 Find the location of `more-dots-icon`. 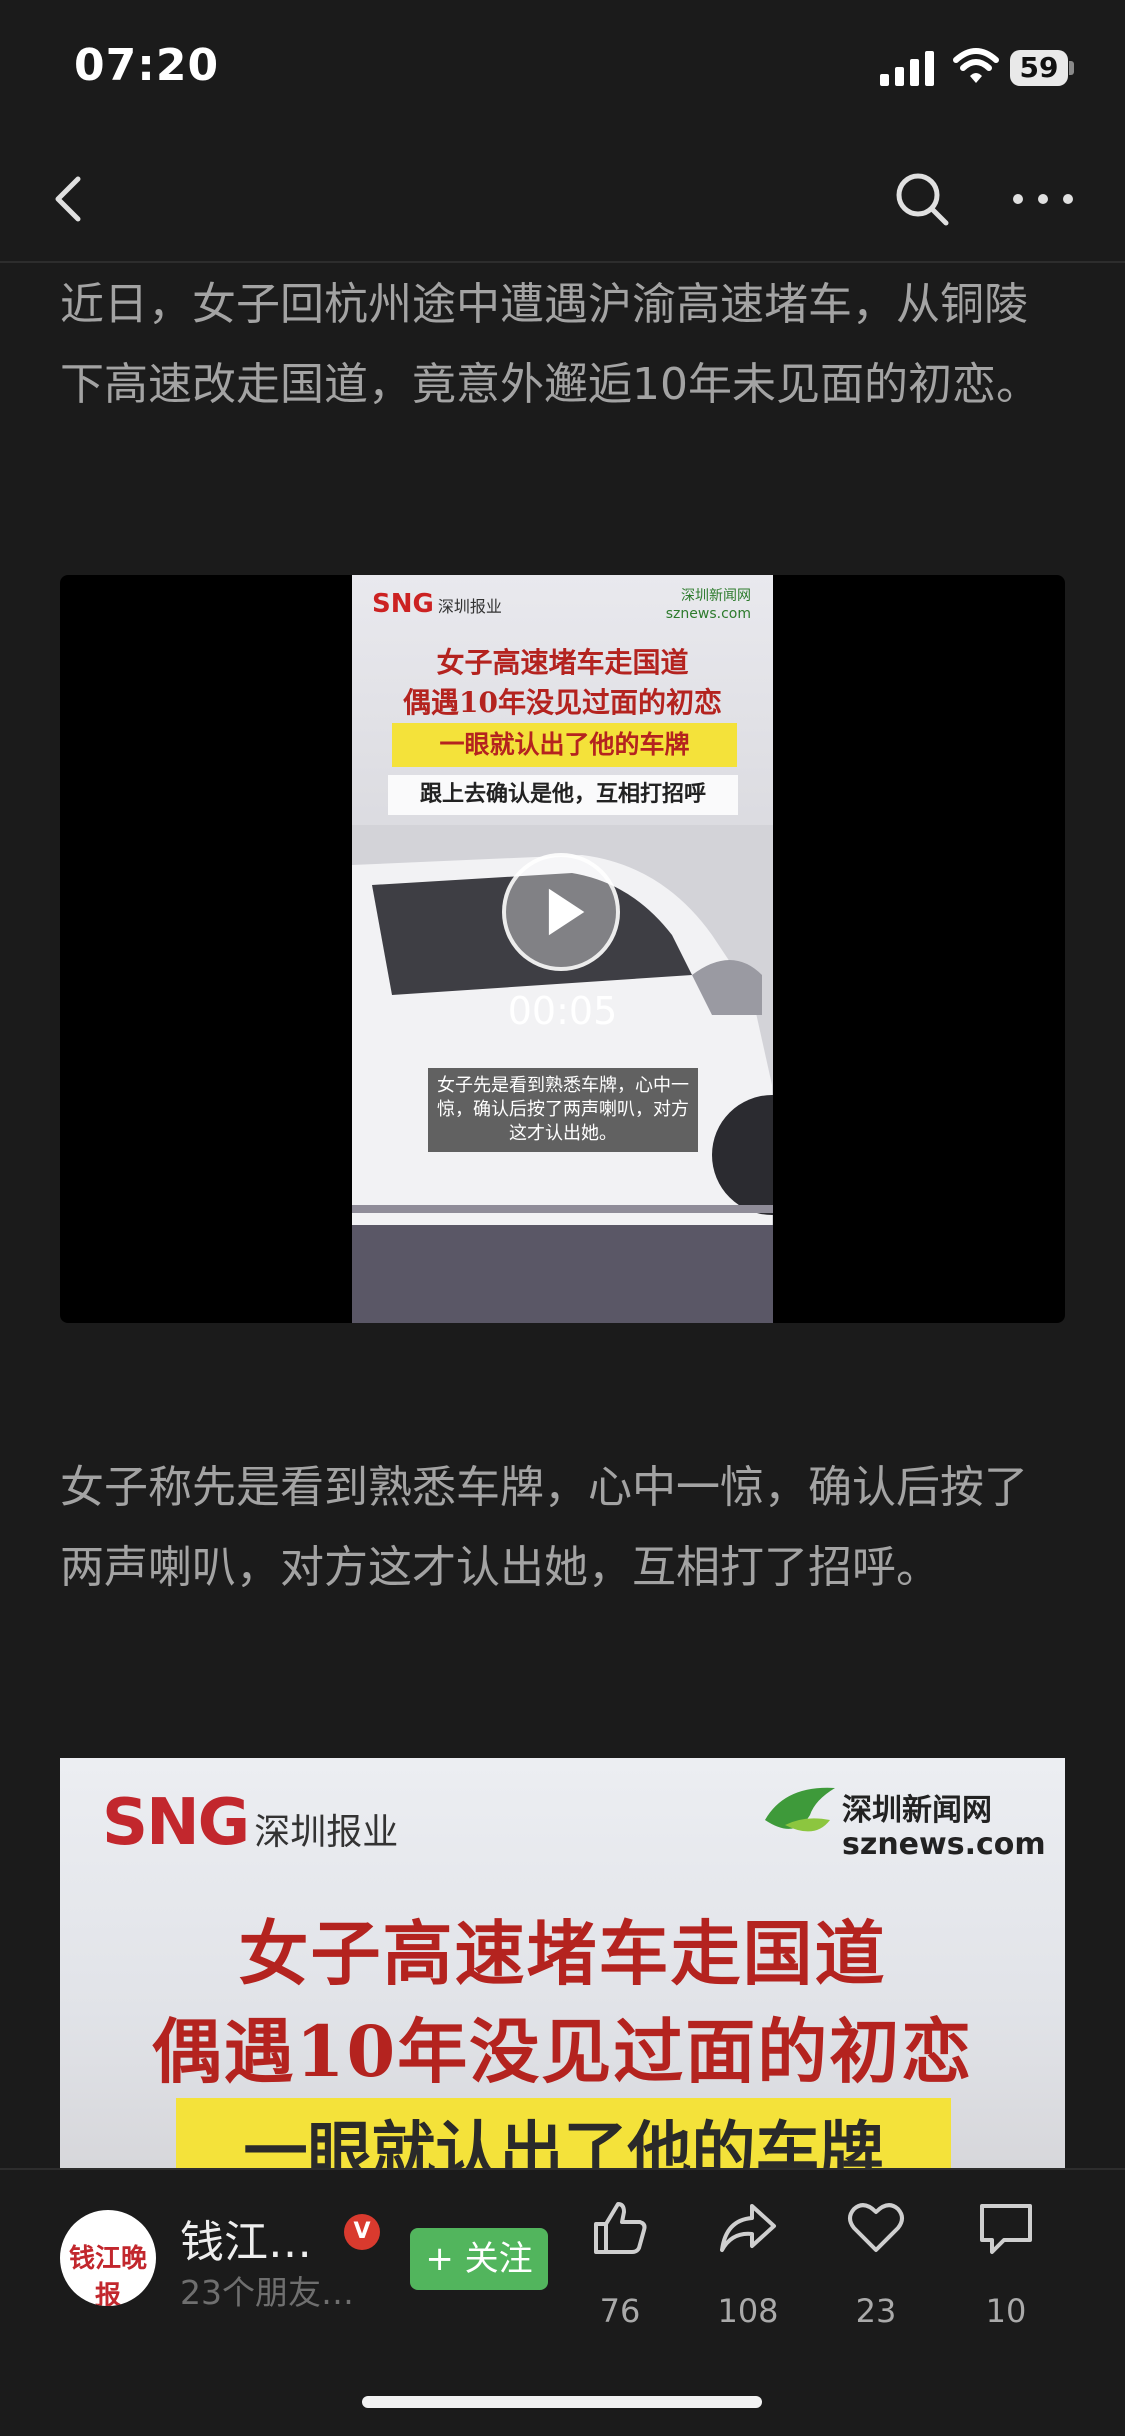

more-dots-icon is located at coordinates (1043, 199).